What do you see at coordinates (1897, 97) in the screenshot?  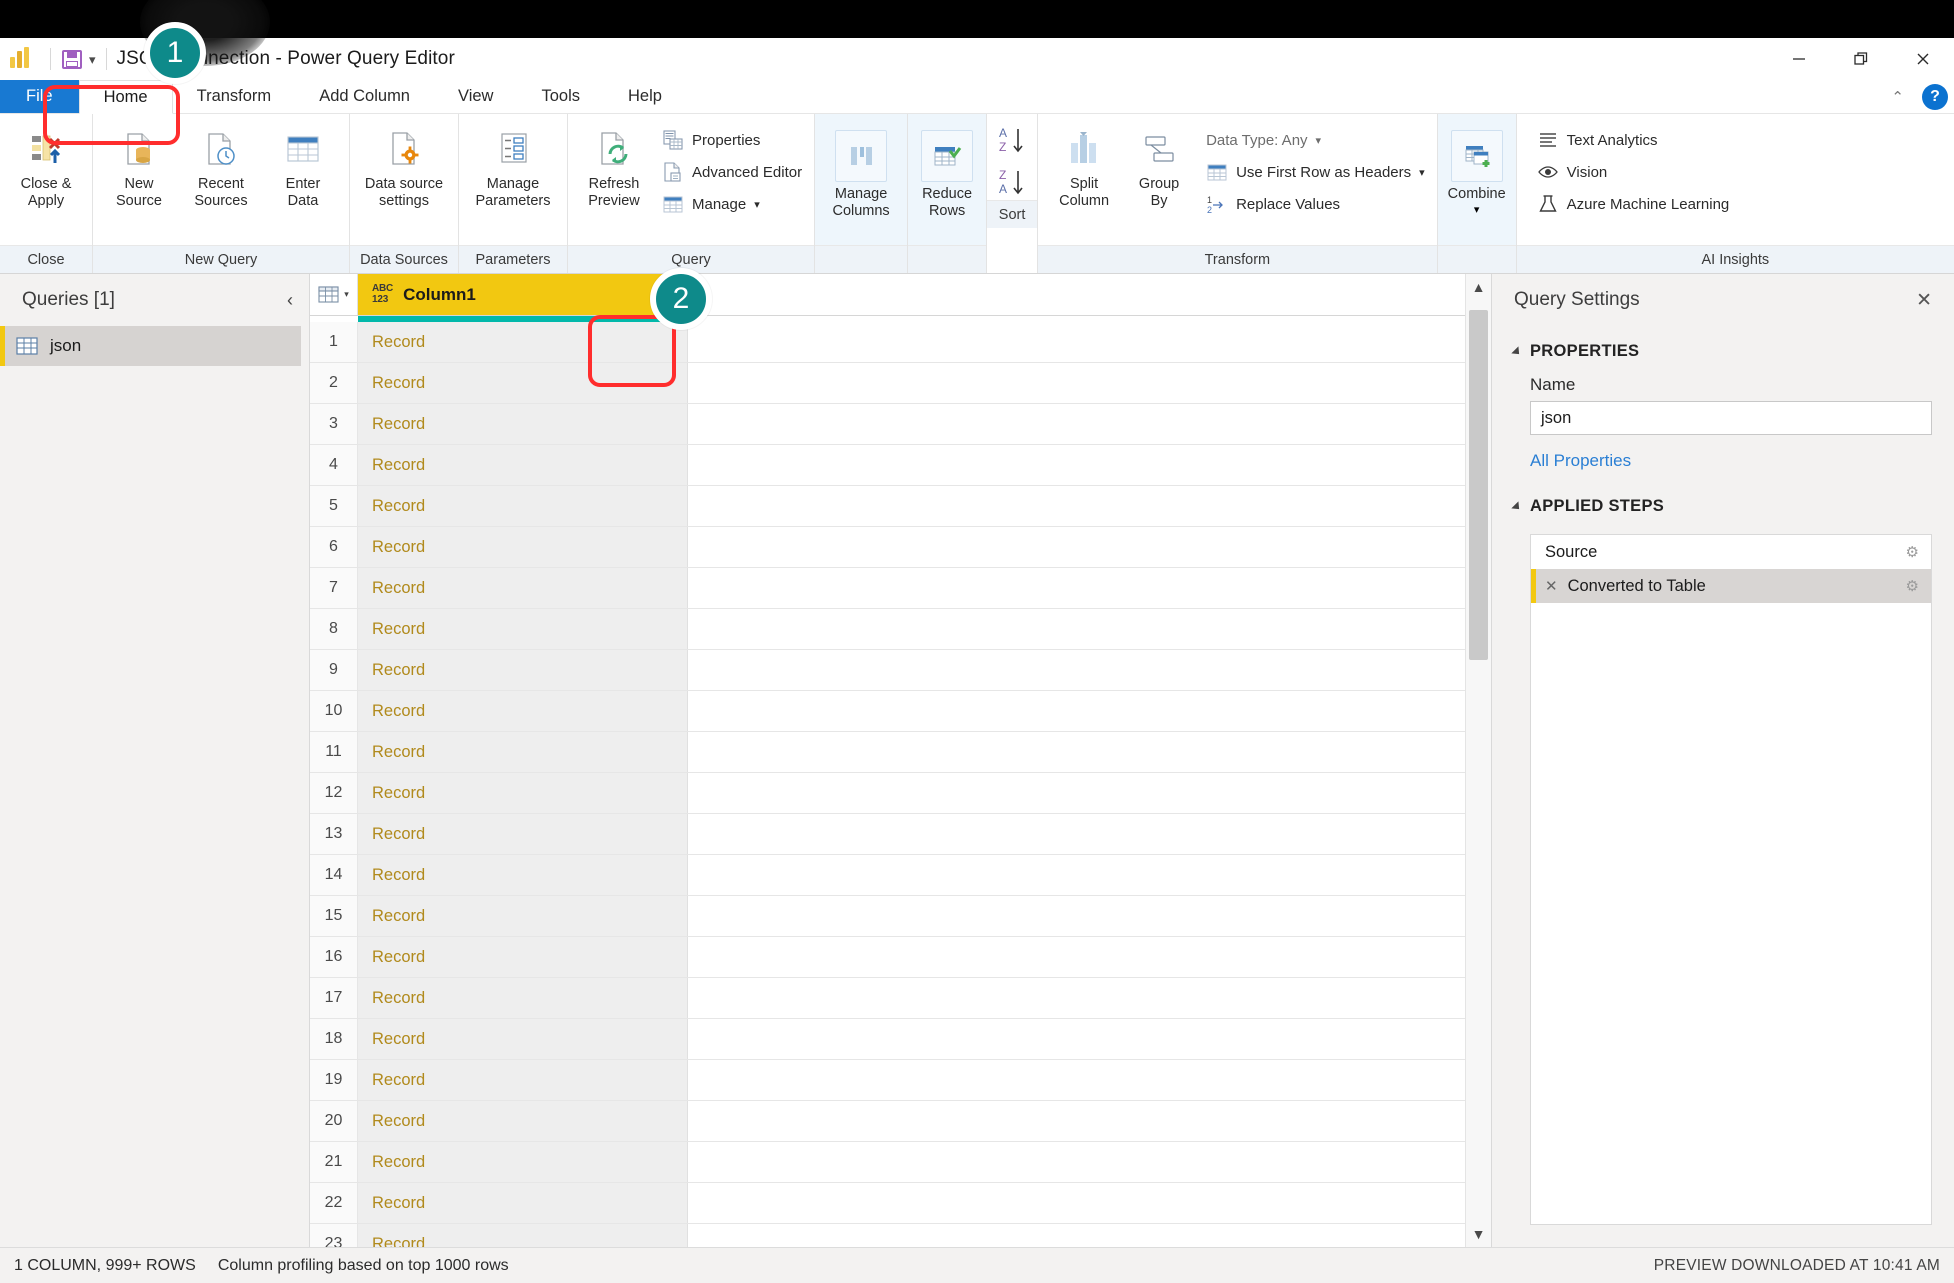 I see `collapse-ribbon-icon: ⌃` at bounding box center [1897, 97].